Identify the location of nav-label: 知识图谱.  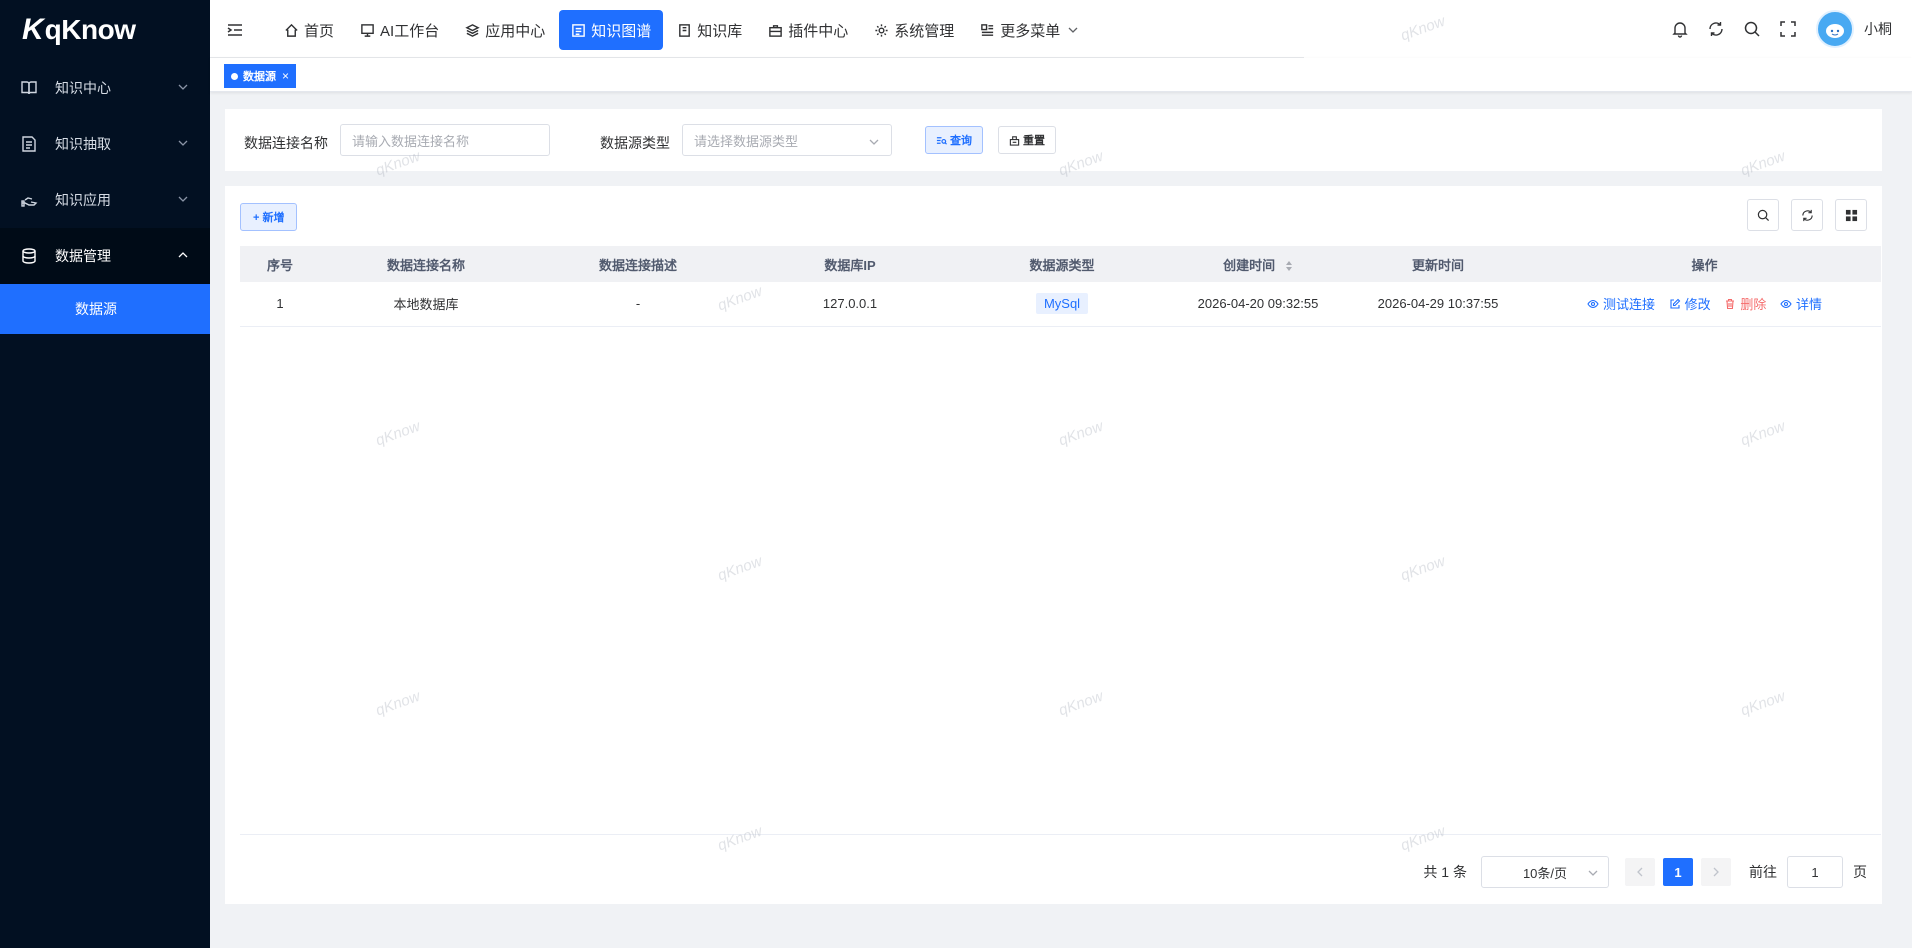
(621, 31).